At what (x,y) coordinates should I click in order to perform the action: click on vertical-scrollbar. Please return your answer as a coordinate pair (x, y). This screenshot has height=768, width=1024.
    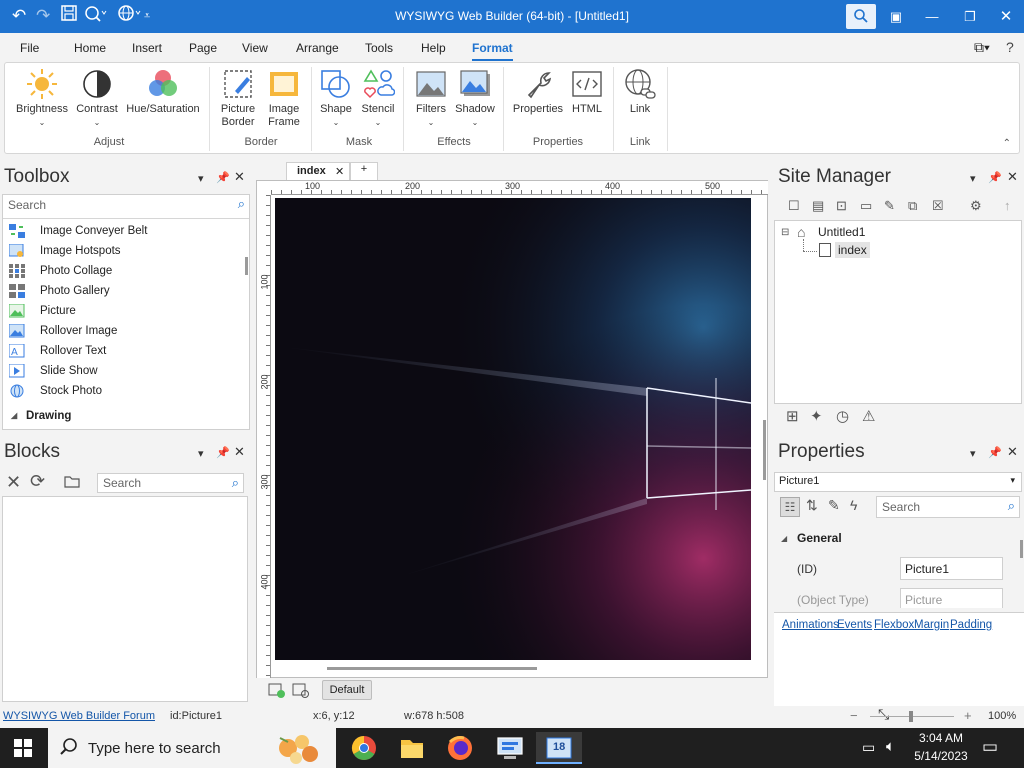
    Looking at the image, I should click on (764, 450).